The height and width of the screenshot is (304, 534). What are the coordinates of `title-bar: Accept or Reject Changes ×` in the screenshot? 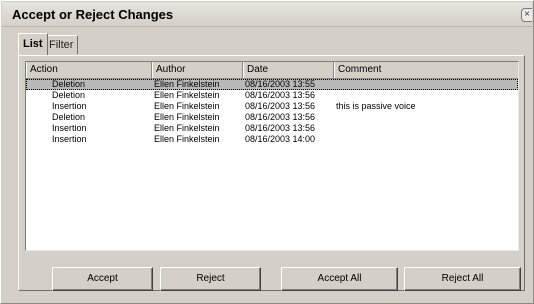 It's located at (267, 14).